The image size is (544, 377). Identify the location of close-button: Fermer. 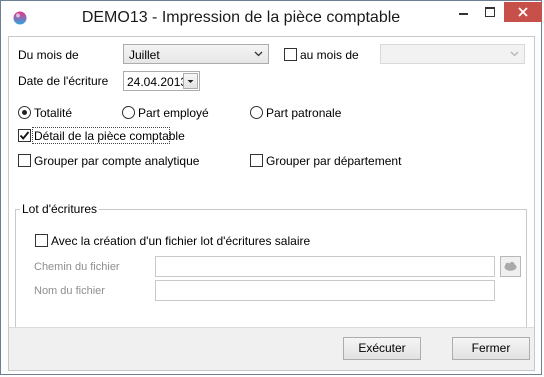
(491, 348).